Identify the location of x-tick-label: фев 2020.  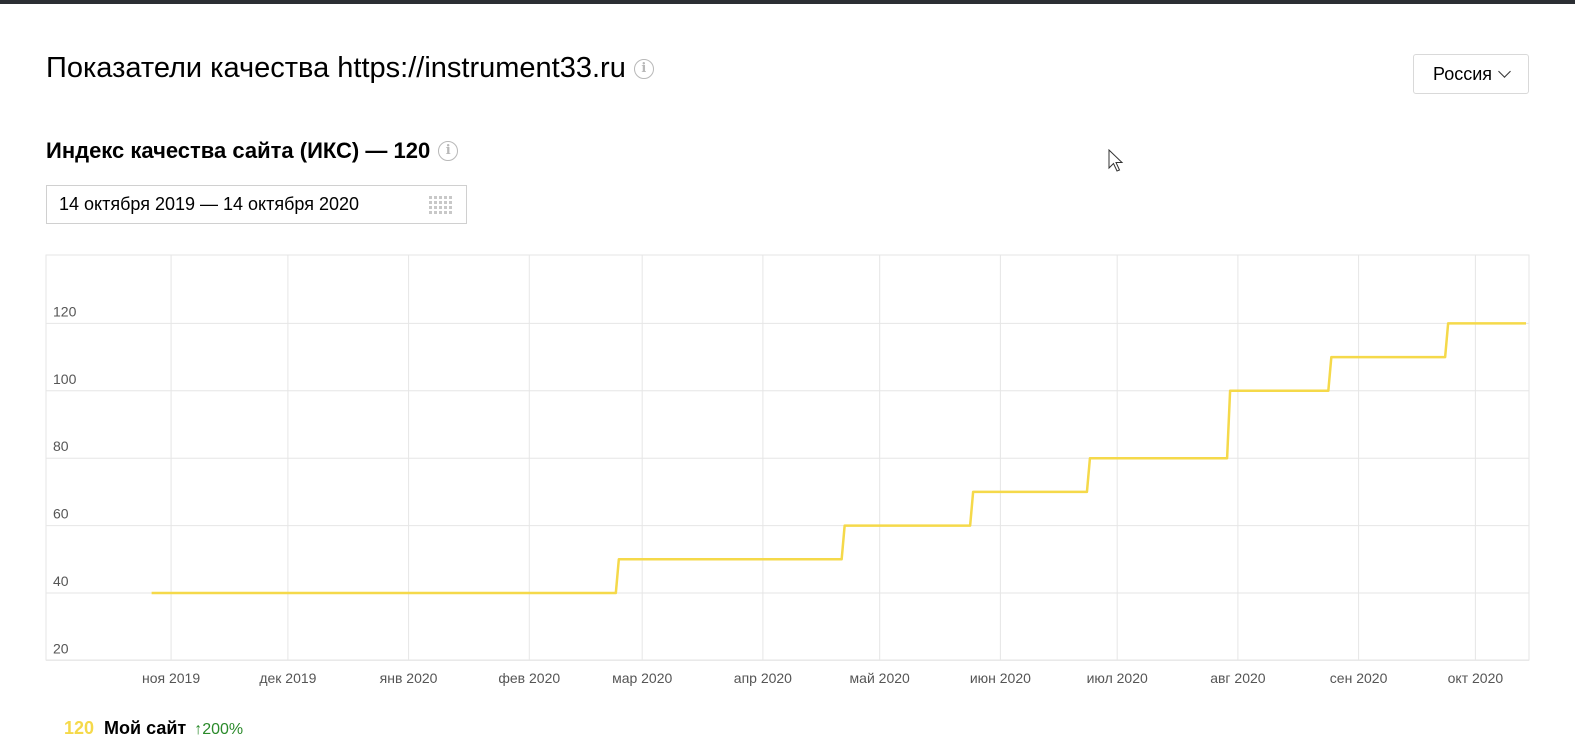
(529, 678).